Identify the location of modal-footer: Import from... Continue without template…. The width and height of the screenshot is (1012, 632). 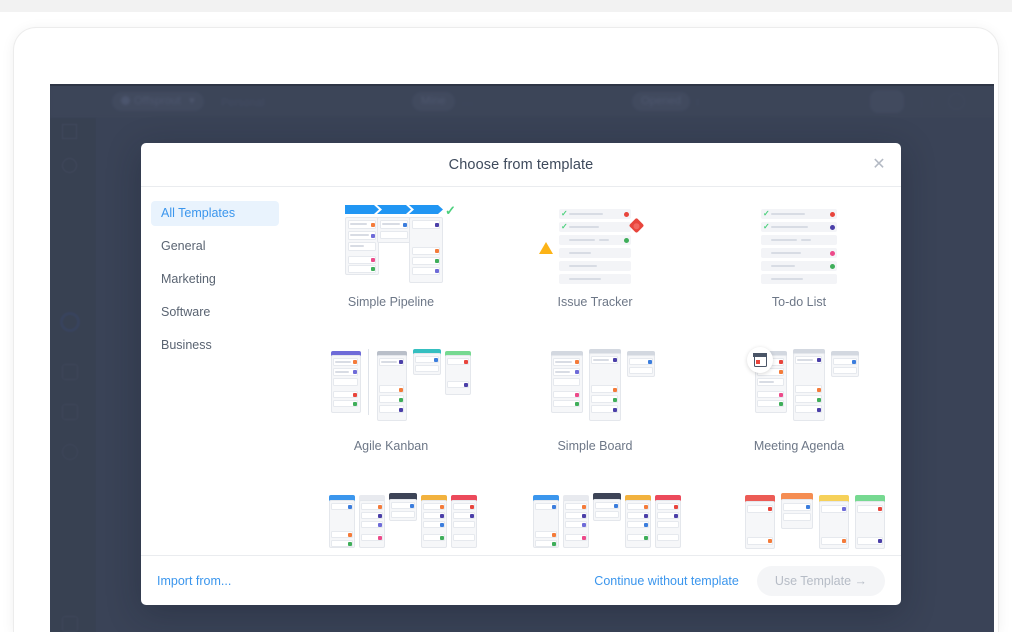
(521, 580).